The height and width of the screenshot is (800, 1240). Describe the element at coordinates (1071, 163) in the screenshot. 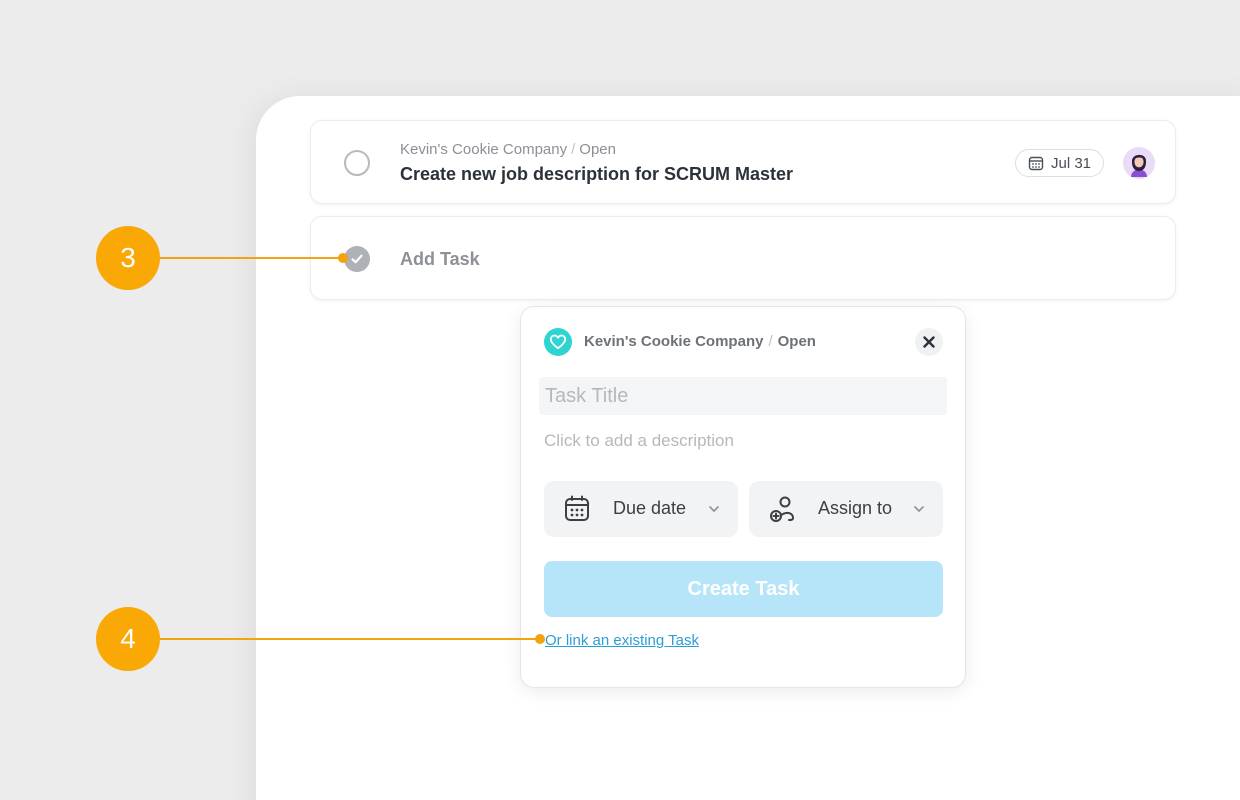

I see `due-date-text: Jul 31` at that location.